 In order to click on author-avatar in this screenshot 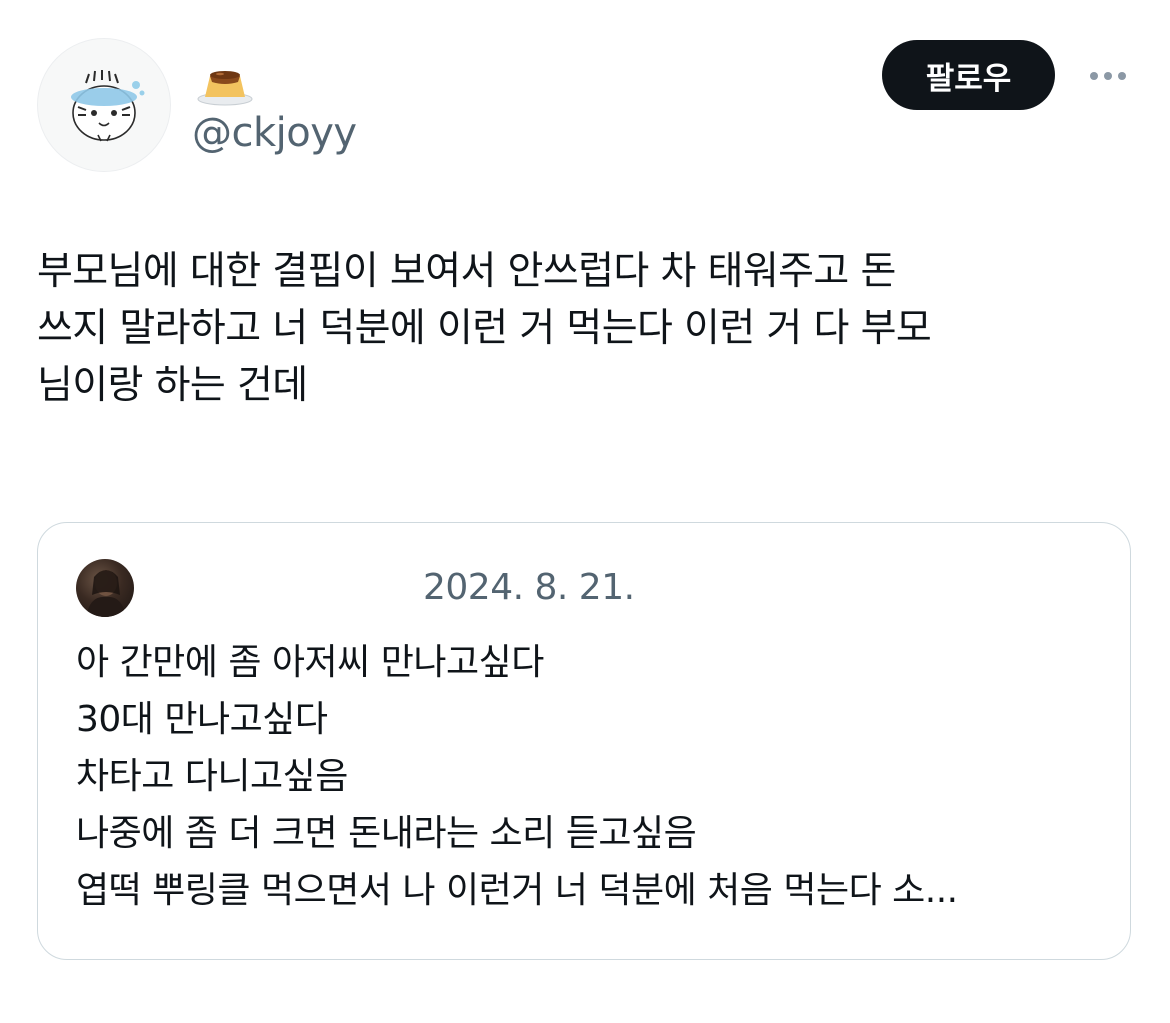, I will do `click(104, 105)`.